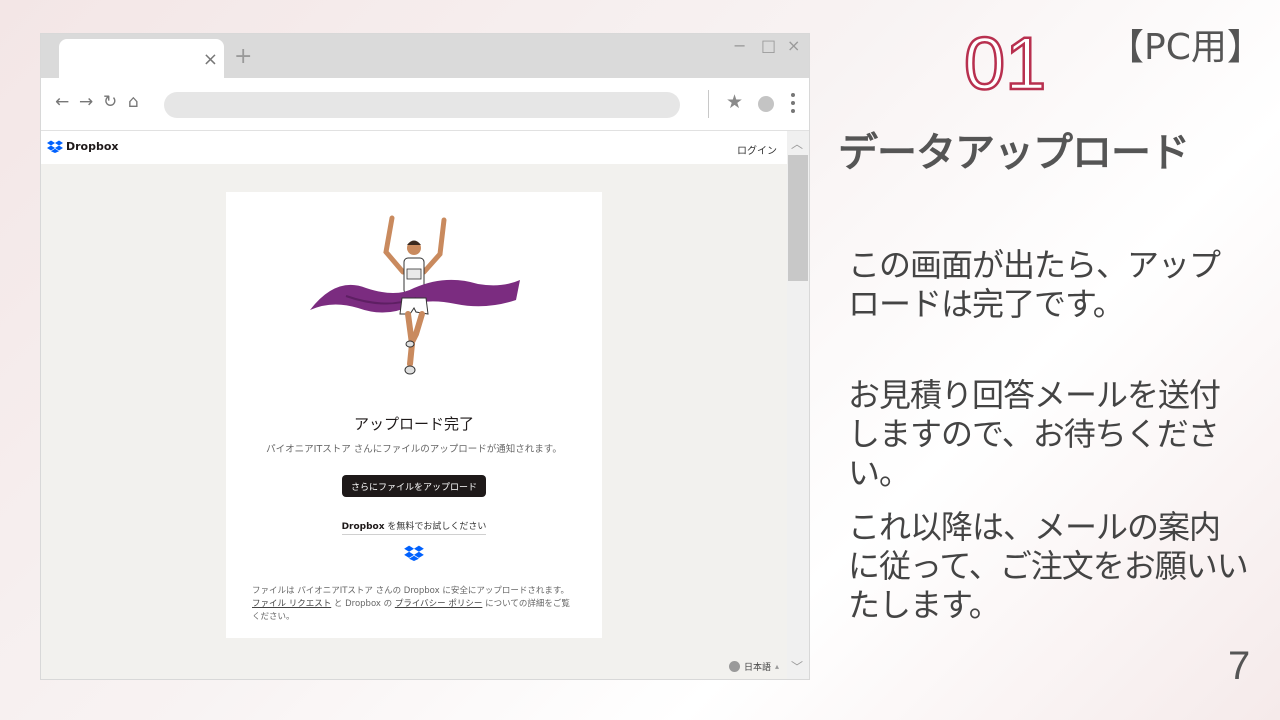 The image size is (1280, 720). I want to click on slide-paragraph-1: この画面が出たら、アップロードは完了です。, so click(1034, 284).